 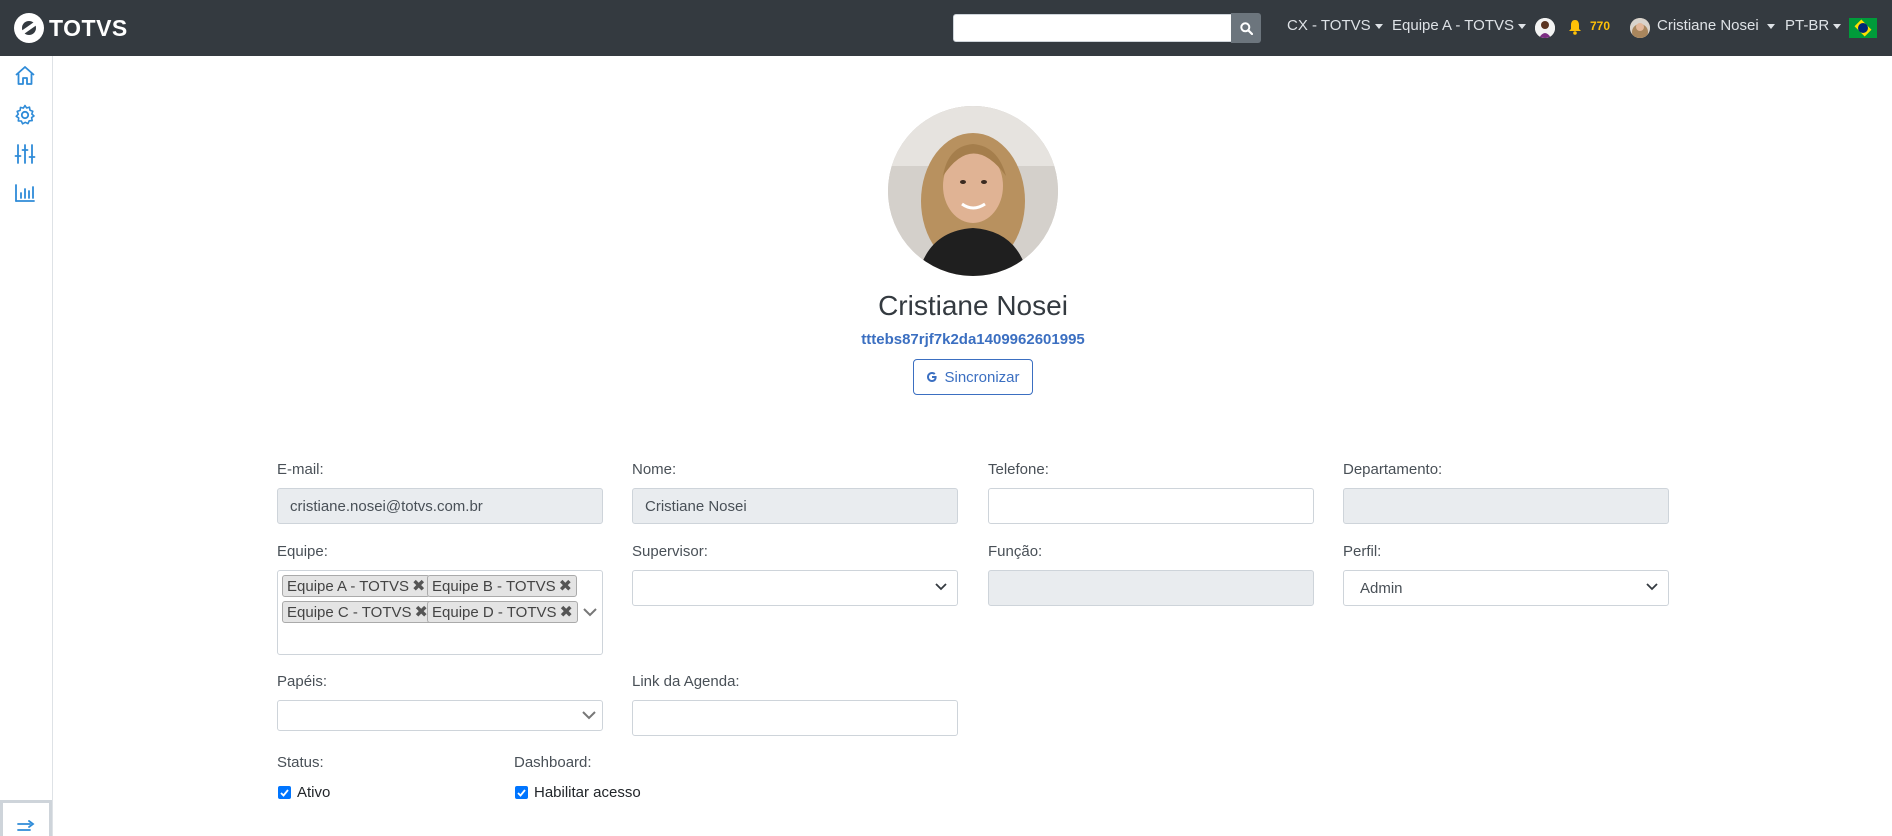 What do you see at coordinates (300, 762) in the screenshot?
I see `status-label: Status:` at bounding box center [300, 762].